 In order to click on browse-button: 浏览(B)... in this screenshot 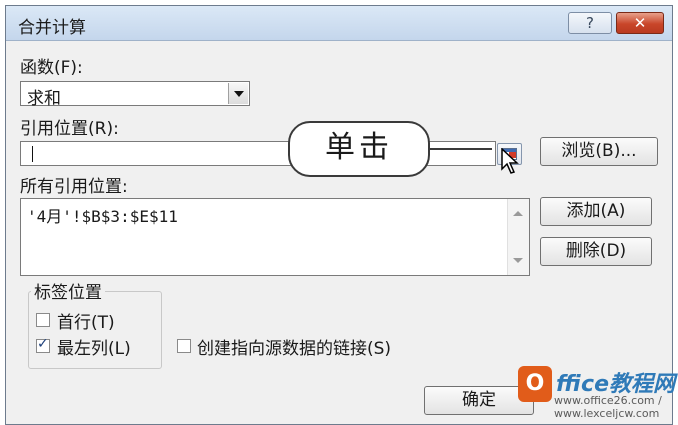, I will do `click(599, 151)`.